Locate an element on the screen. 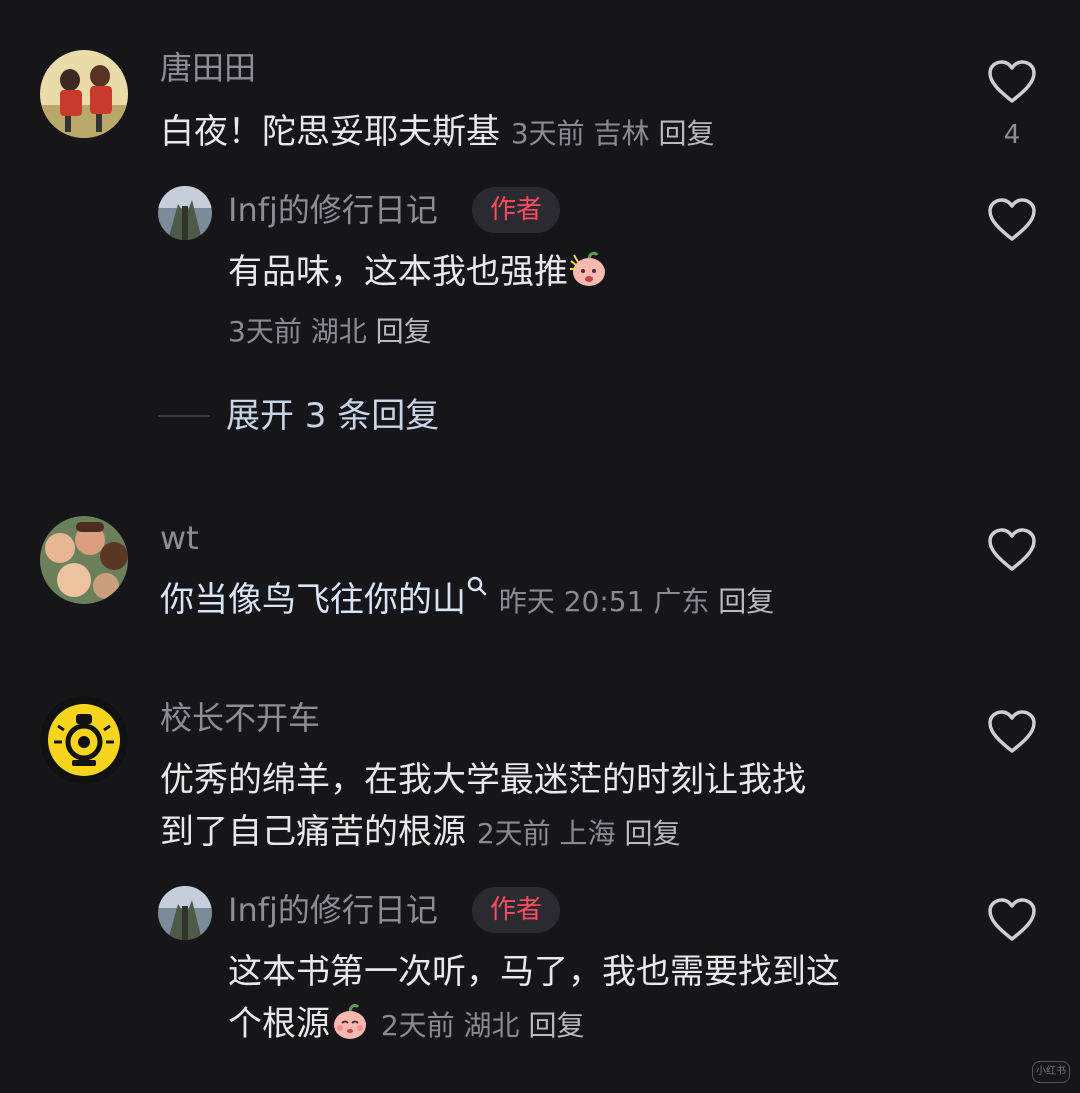 This screenshot has height=1093, width=1080. blush-emoji-icon is located at coordinates (587, 268).